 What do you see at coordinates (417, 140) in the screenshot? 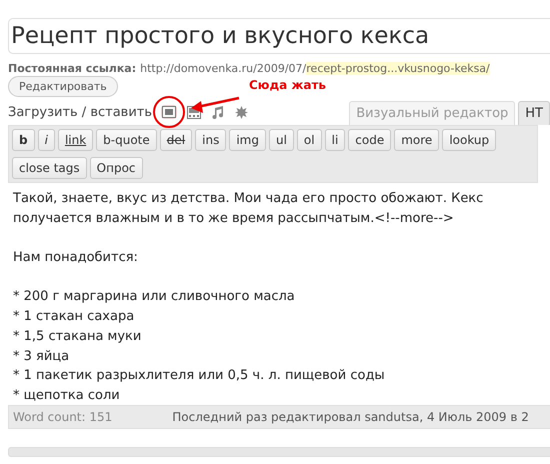
I see `quicktag-button: more` at bounding box center [417, 140].